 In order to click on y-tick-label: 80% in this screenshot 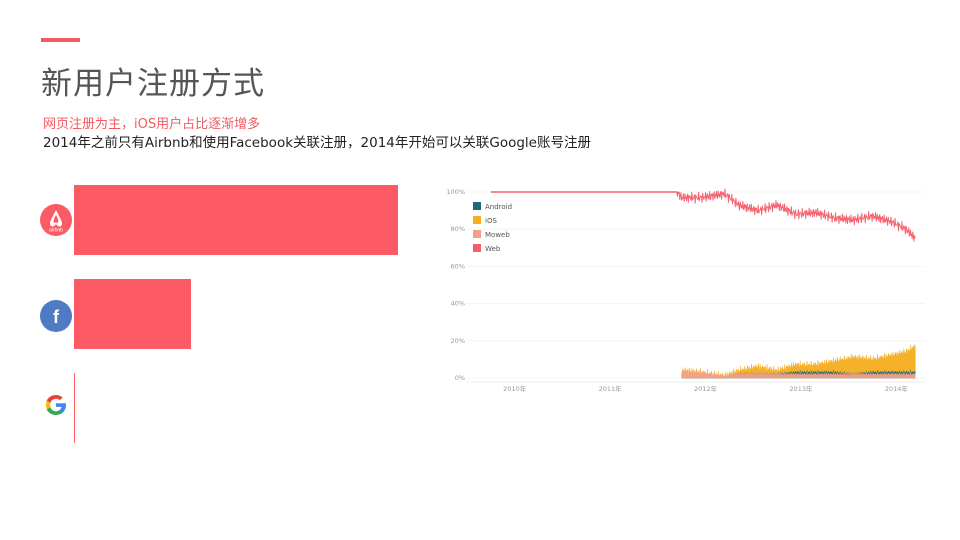, I will do `click(458, 229)`.